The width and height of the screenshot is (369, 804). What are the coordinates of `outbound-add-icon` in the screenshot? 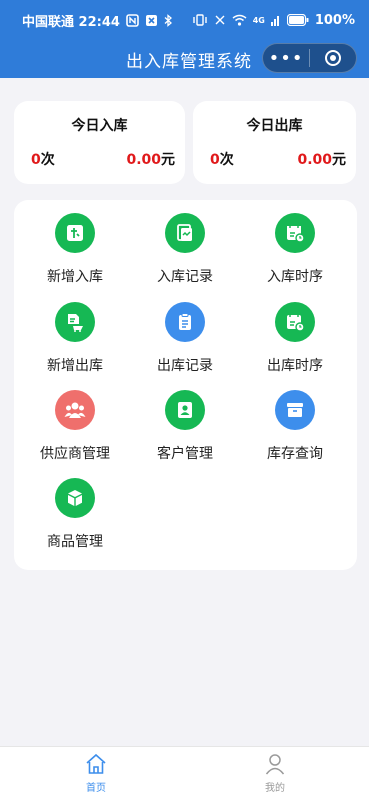 It's located at (75, 322).